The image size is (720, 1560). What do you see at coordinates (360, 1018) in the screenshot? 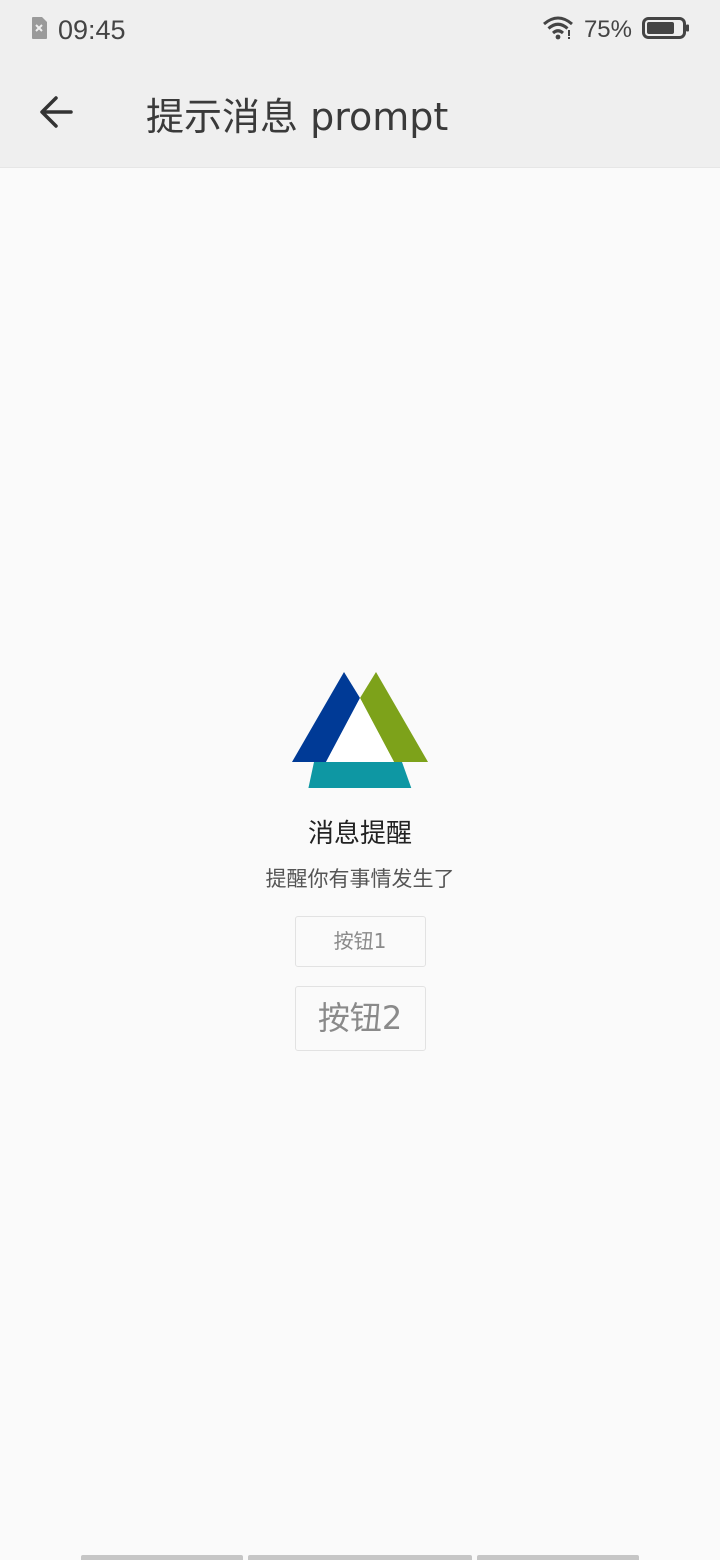
I see `button-2: 按钮2` at bounding box center [360, 1018].